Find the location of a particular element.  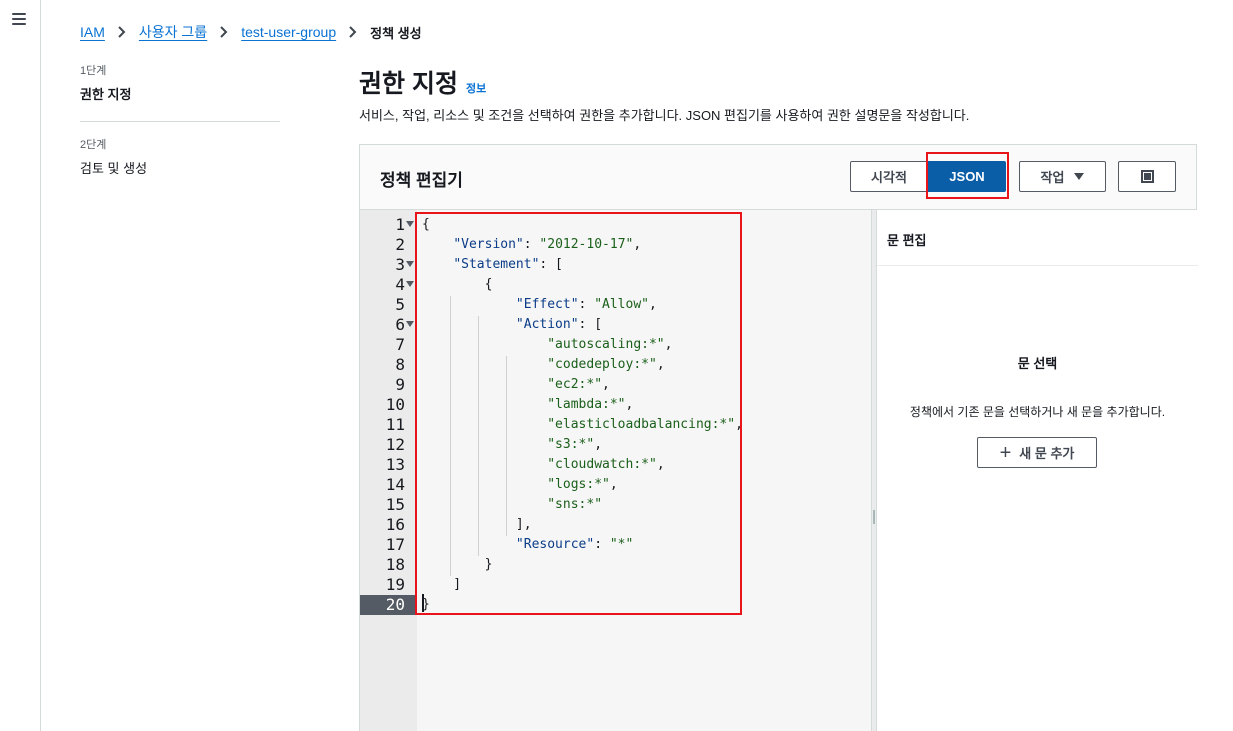

line-number: 19 is located at coordinates (395, 584).